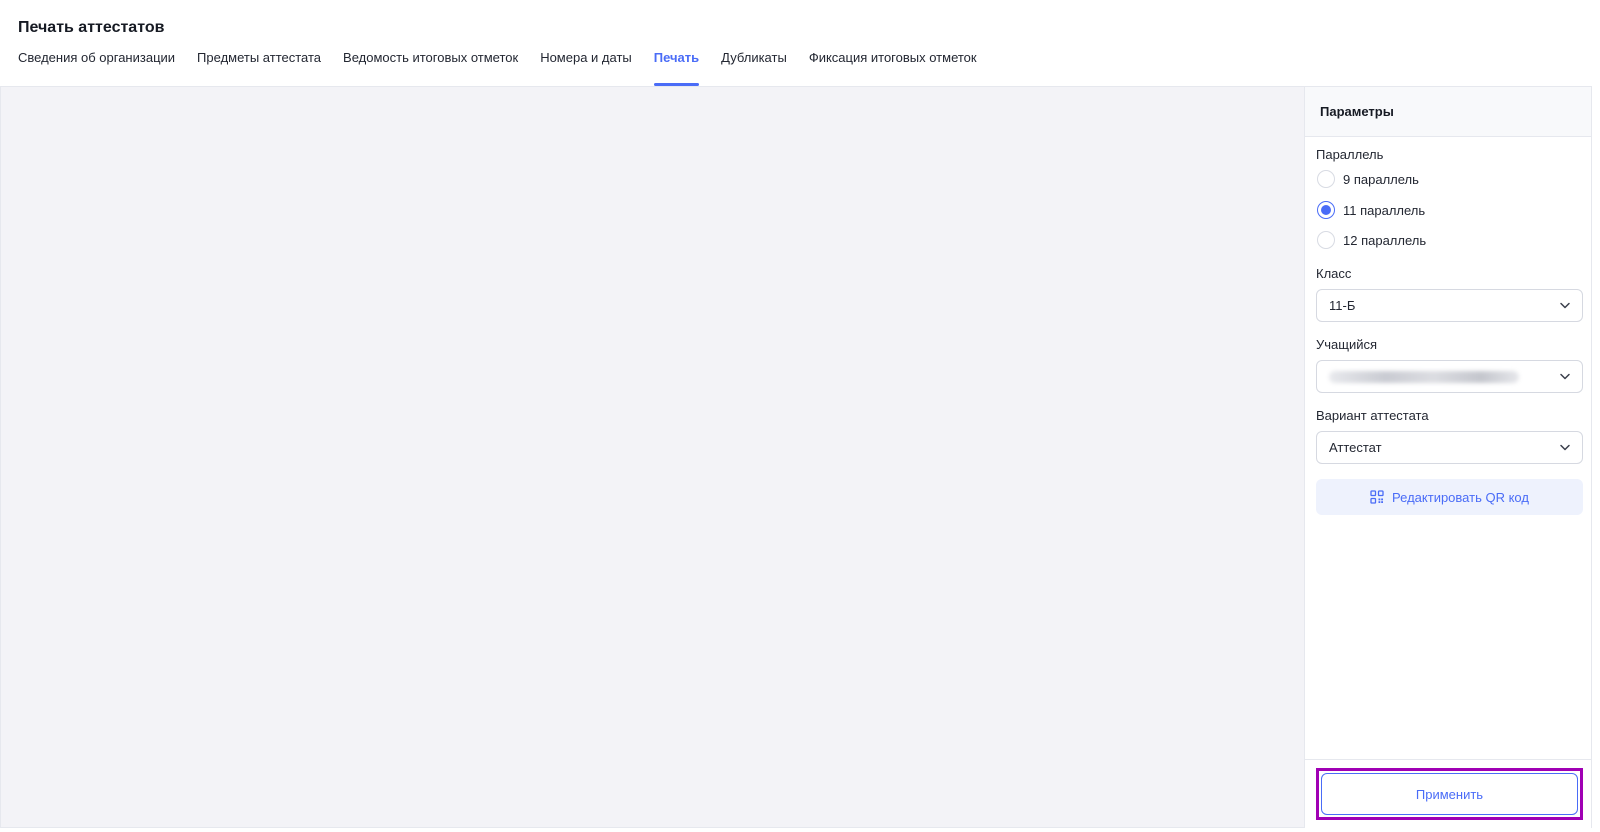 The image size is (1600, 832). Describe the element at coordinates (1448, 112) in the screenshot. I see `parameters-panel-title: Параметры` at that location.